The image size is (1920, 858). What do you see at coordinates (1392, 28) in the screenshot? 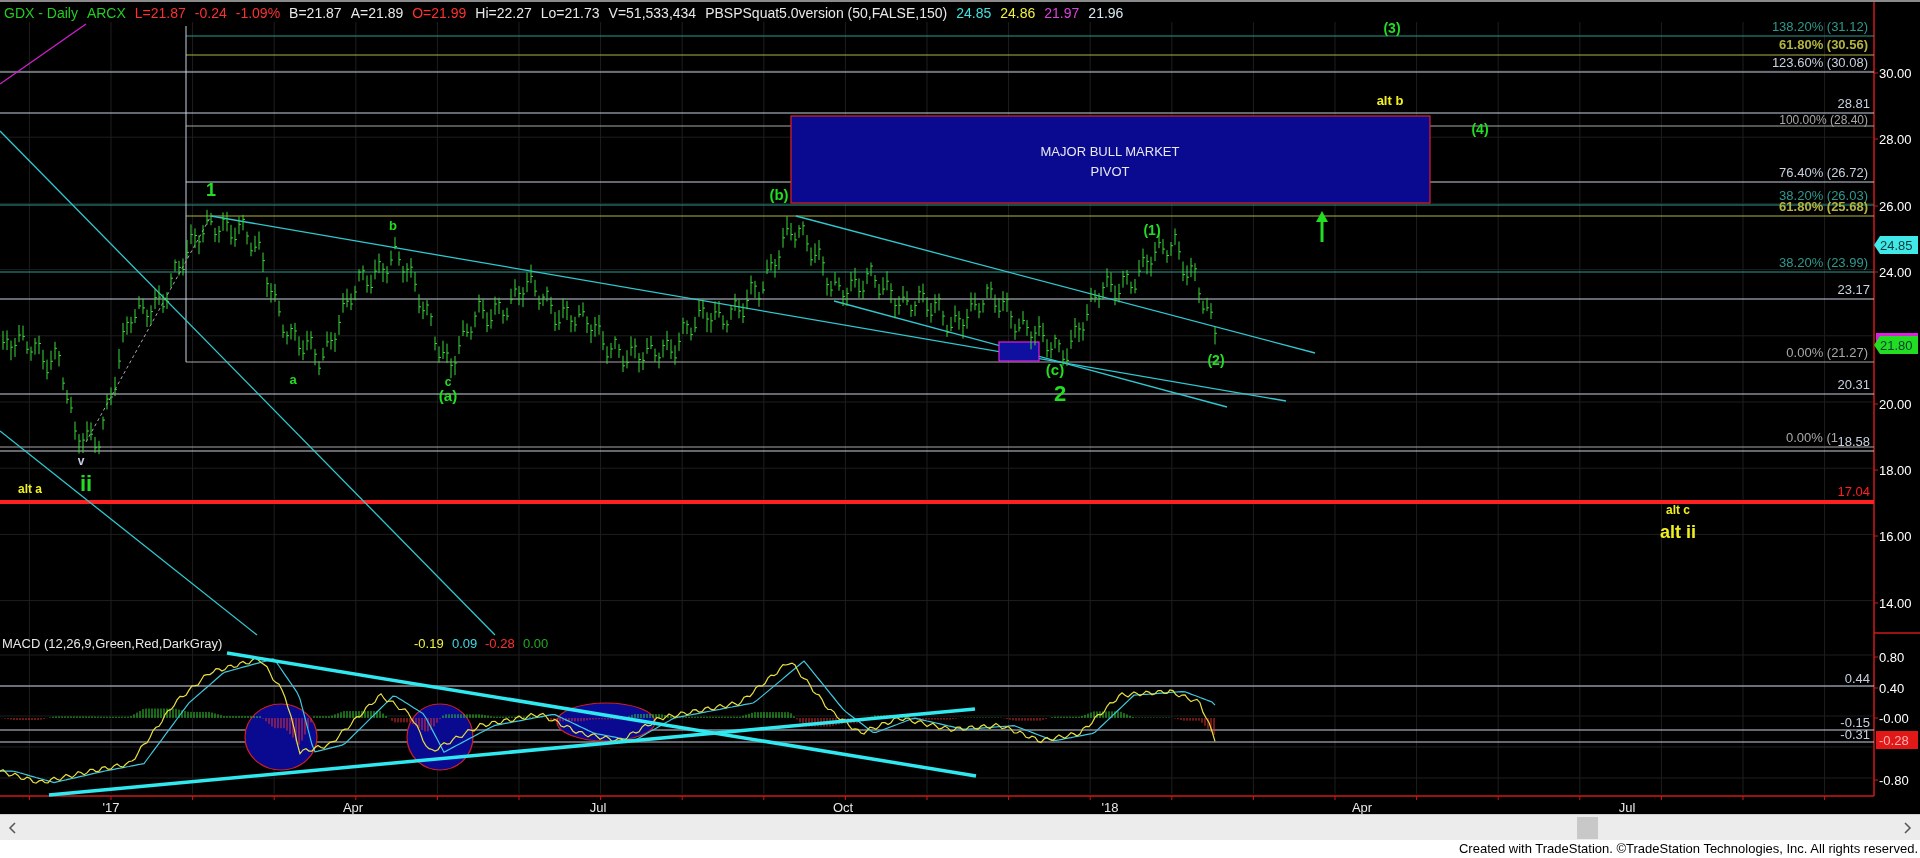
I see `wave-label: (3)` at bounding box center [1392, 28].